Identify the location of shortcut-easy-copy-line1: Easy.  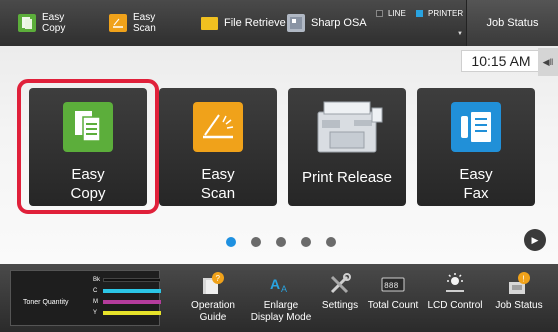
(53, 17).